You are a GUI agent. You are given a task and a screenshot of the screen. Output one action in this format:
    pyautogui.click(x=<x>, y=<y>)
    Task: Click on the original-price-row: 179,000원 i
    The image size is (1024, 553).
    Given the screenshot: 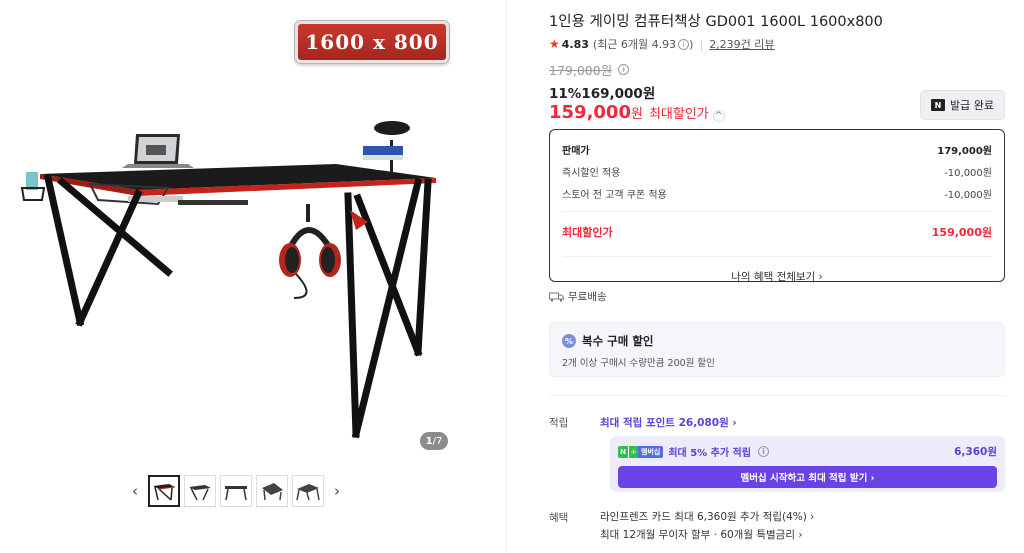 What is the action you would take?
    pyautogui.click(x=589, y=69)
    